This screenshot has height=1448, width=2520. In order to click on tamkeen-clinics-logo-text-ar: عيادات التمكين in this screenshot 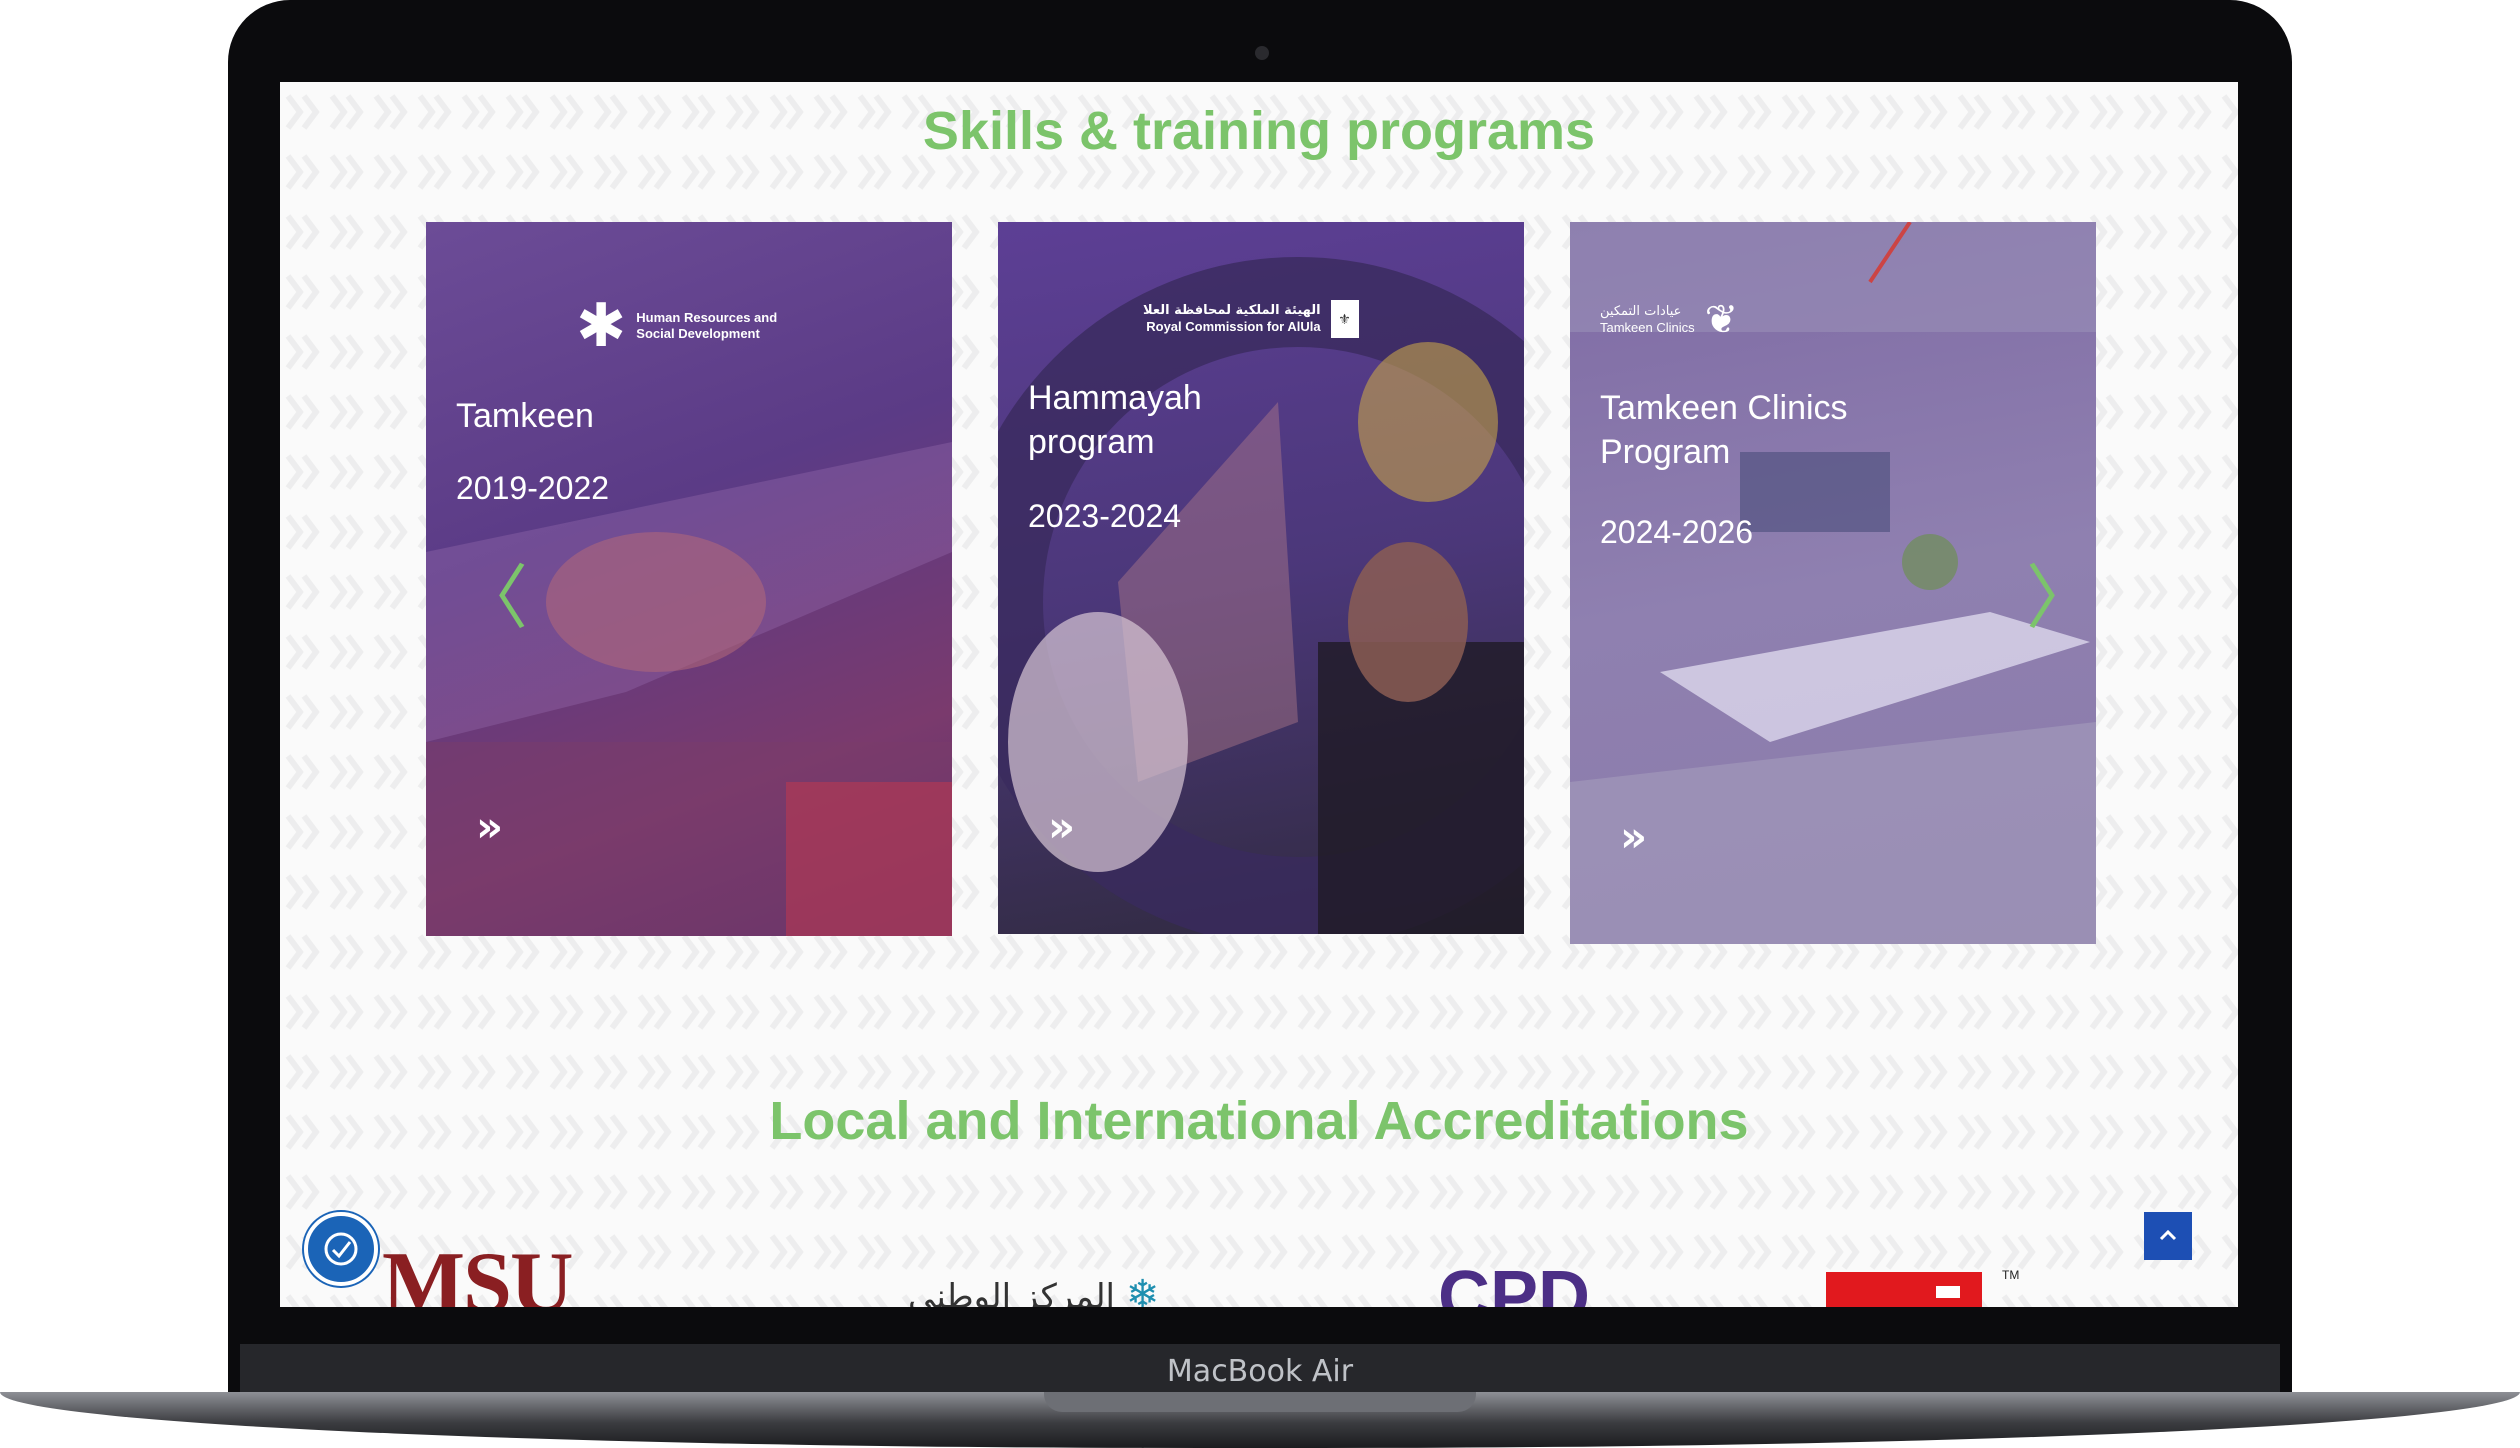, I will do `click(1641, 311)`.